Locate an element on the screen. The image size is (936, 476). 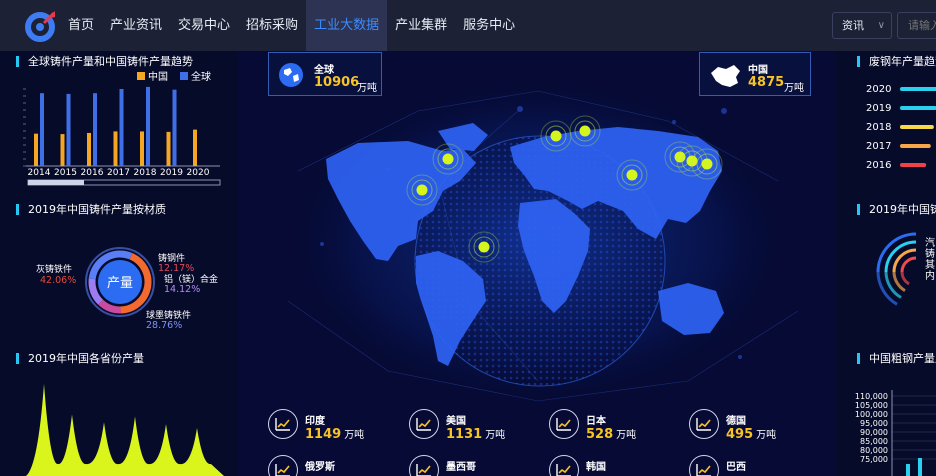
search-category-select: 资讯 ∨ is located at coordinates (862, 25).